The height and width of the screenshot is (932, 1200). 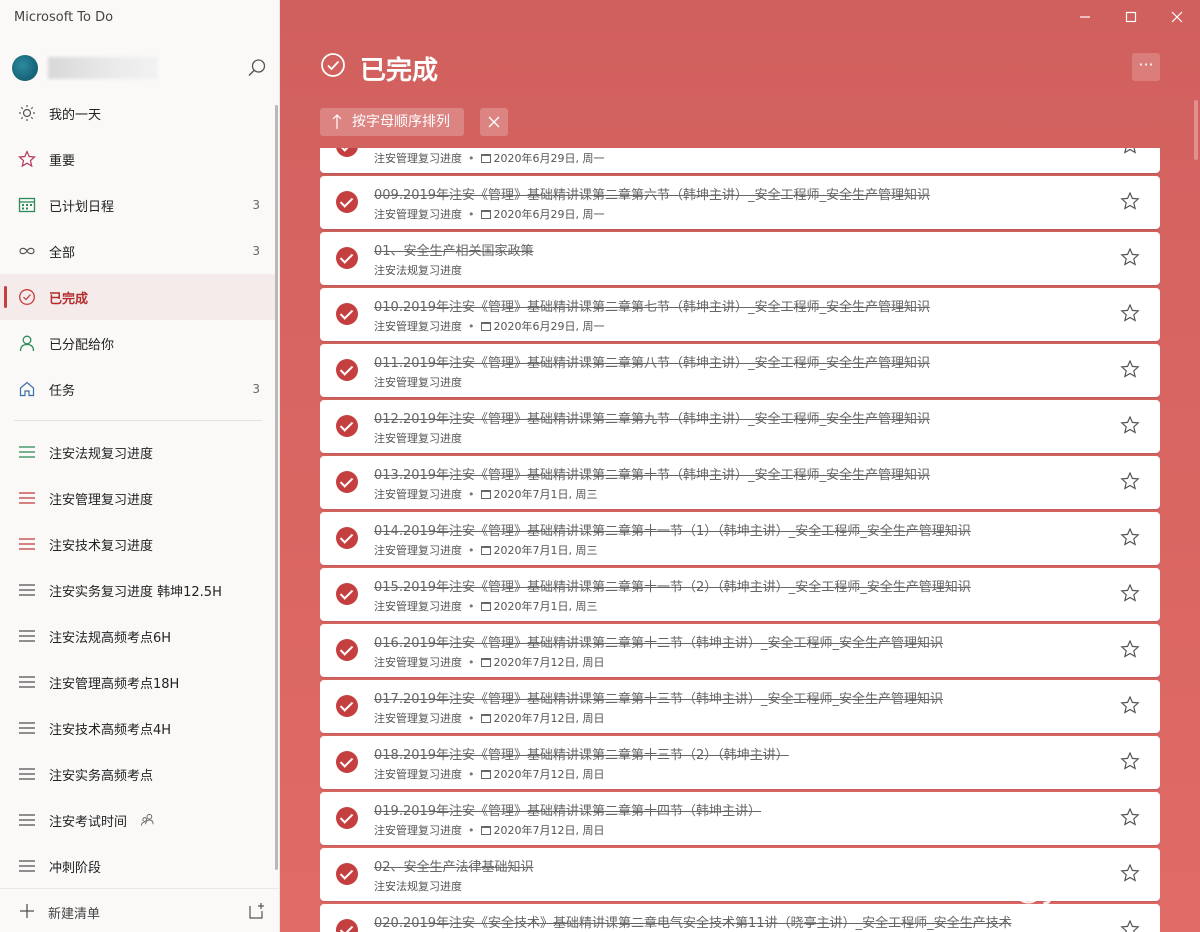 I want to click on close-icon, so click(x=1177, y=17).